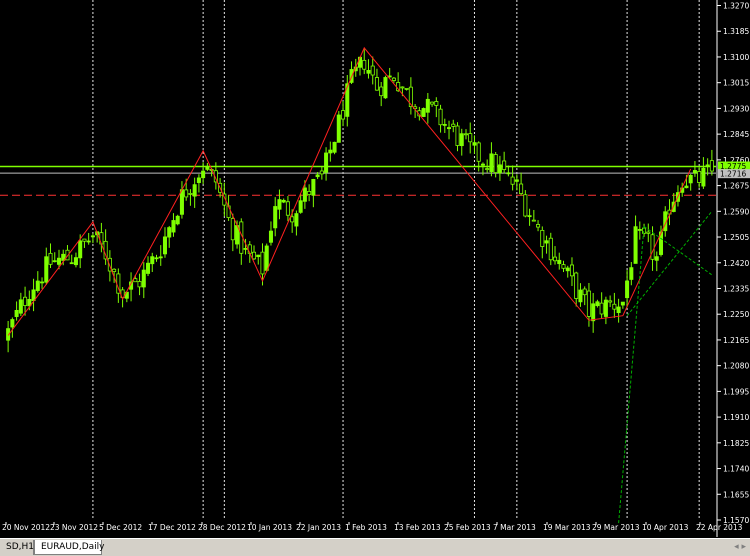  Describe the element at coordinates (736, 340) in the screenshot. I see `y-tick-label-13: 1.2165` at that location.